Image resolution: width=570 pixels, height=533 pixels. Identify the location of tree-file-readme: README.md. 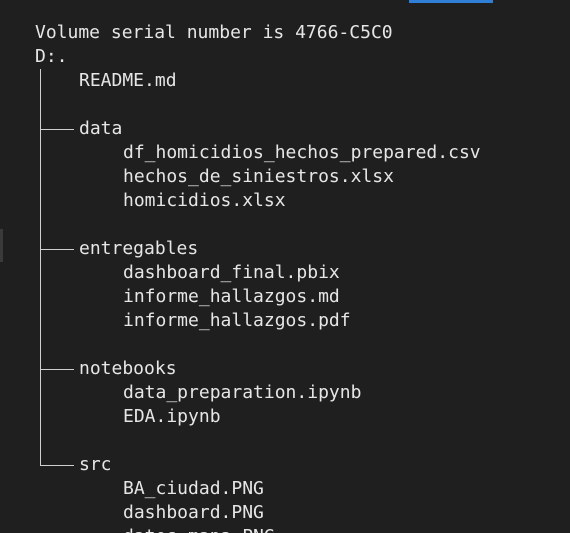
(128, 80).